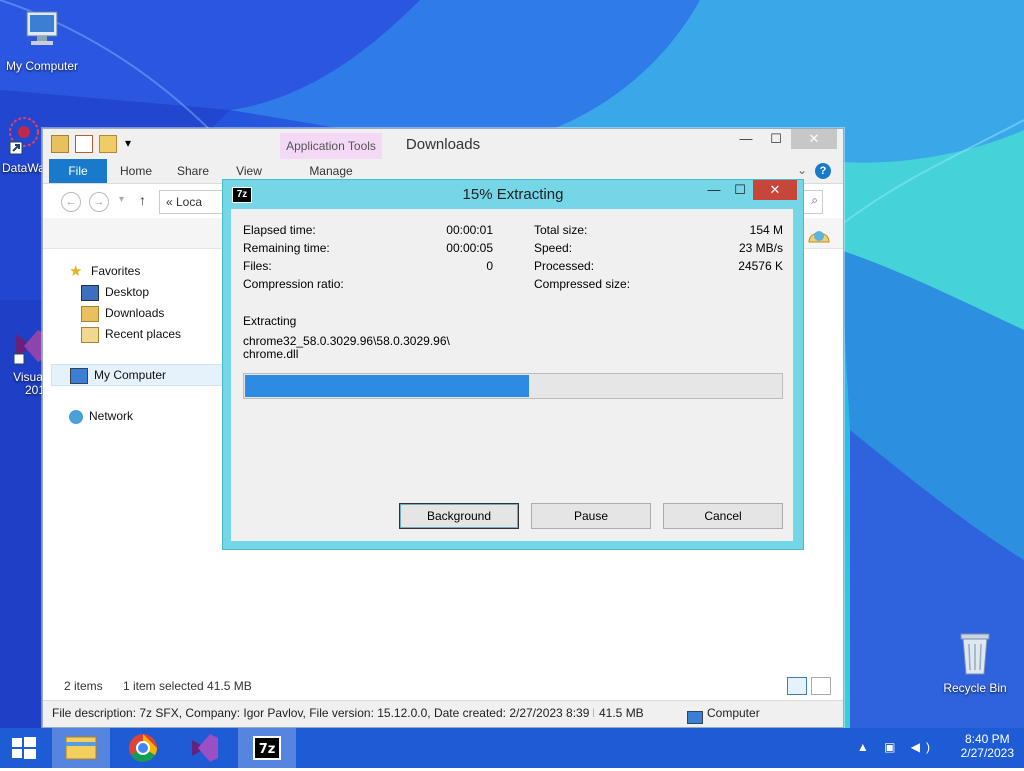  I want to click on extraction-progress-bar, so click(513, 386).